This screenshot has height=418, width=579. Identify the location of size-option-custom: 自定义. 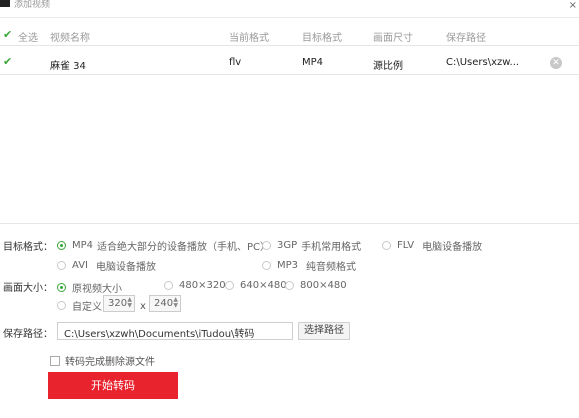
(79, 305).